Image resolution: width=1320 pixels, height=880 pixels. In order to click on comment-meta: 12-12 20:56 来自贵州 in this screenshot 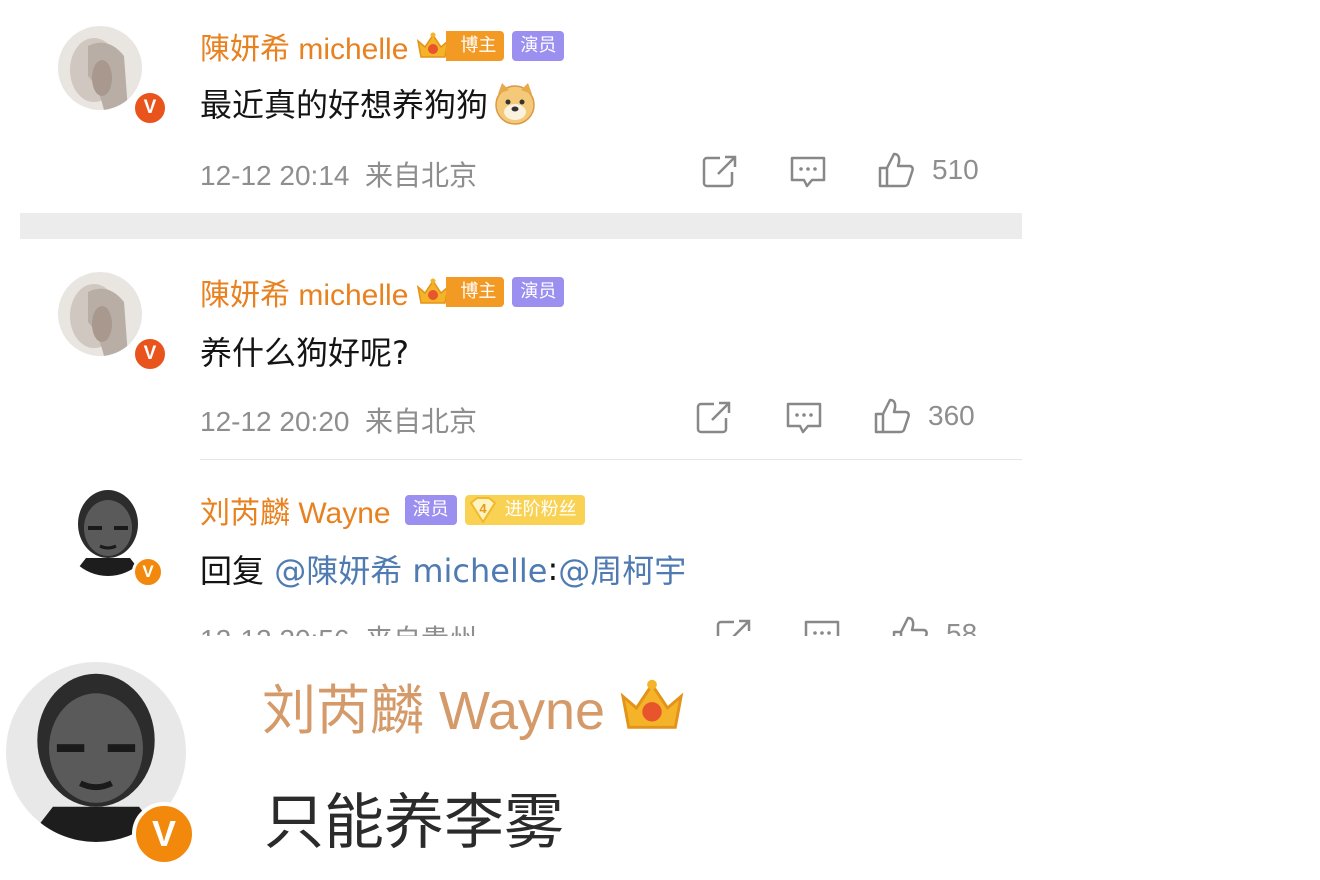, I will do `click(338, 627)`.